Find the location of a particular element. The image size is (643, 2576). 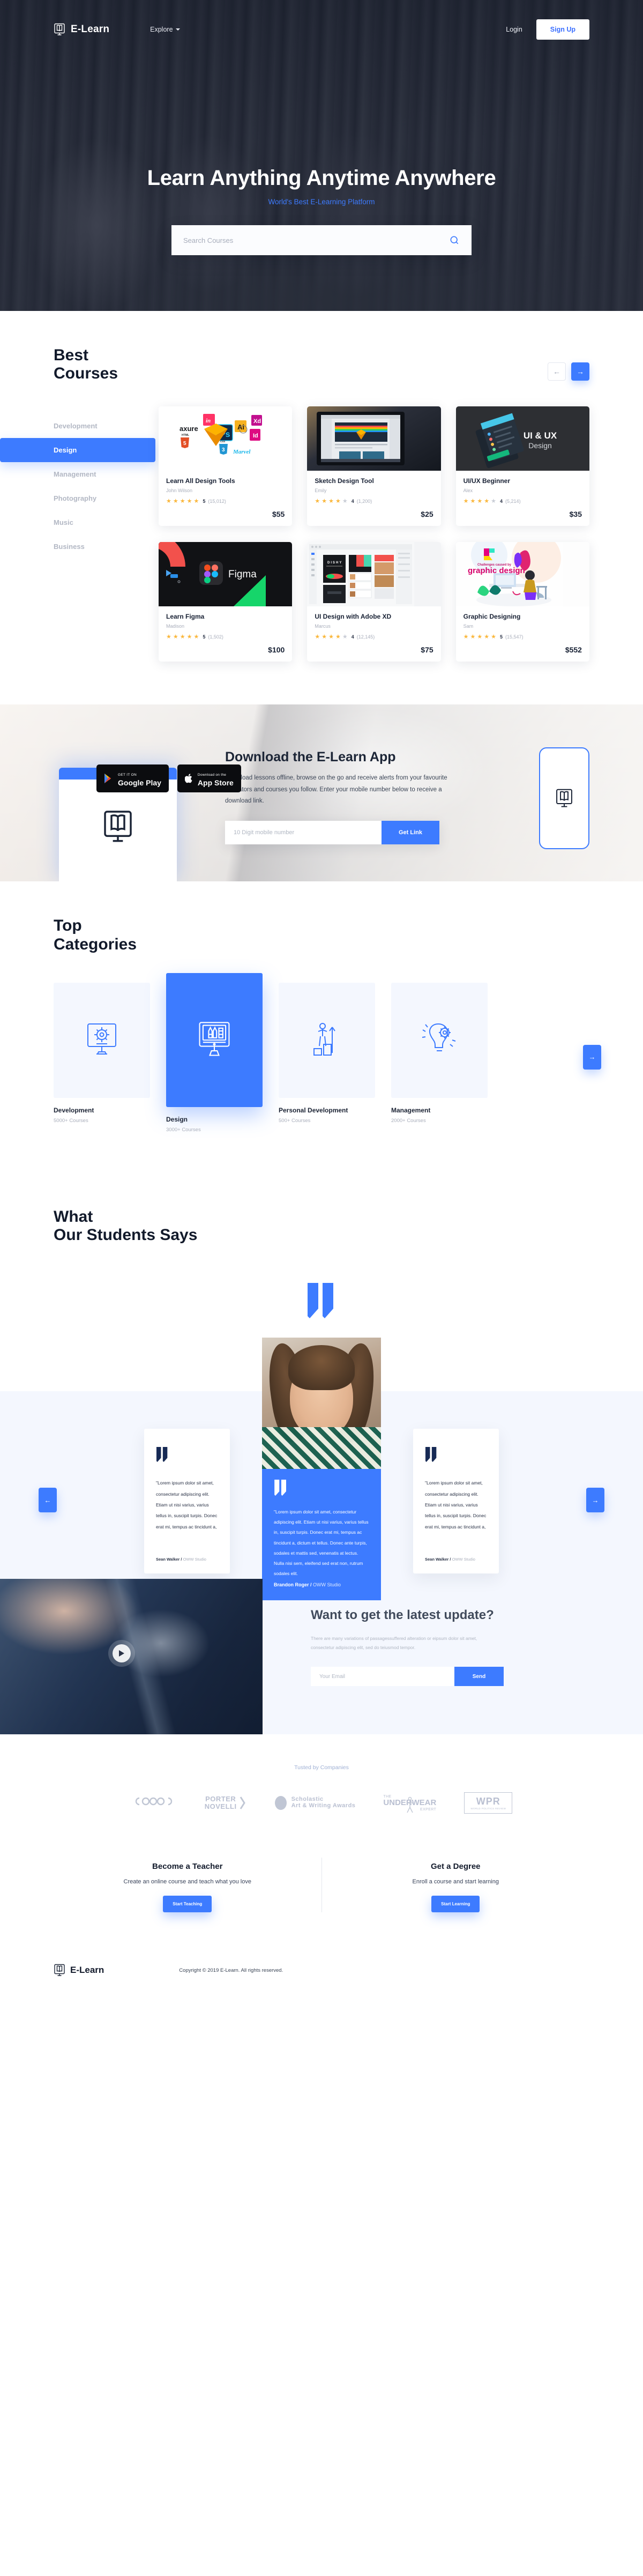

play-video-button is located at coordinates (122, 1654).